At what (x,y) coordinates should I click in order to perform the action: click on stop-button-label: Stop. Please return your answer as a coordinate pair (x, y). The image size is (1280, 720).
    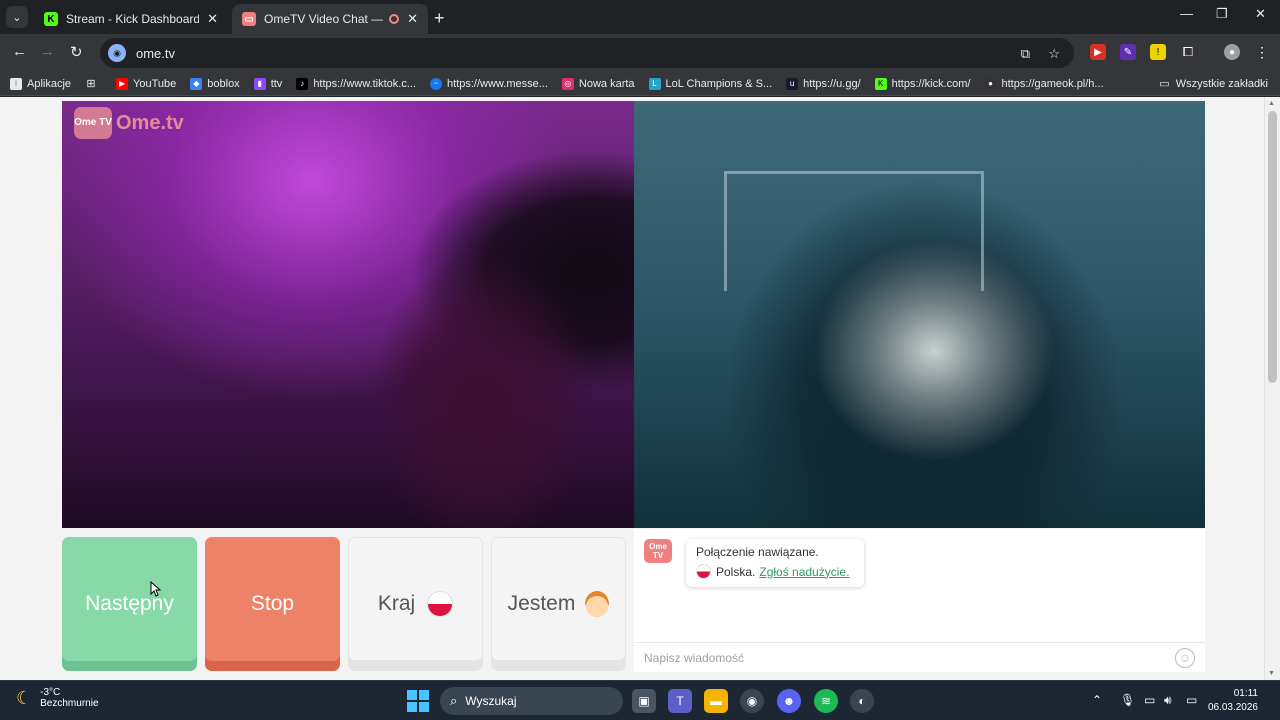
    Looking at the image, I should click on (272, 603).